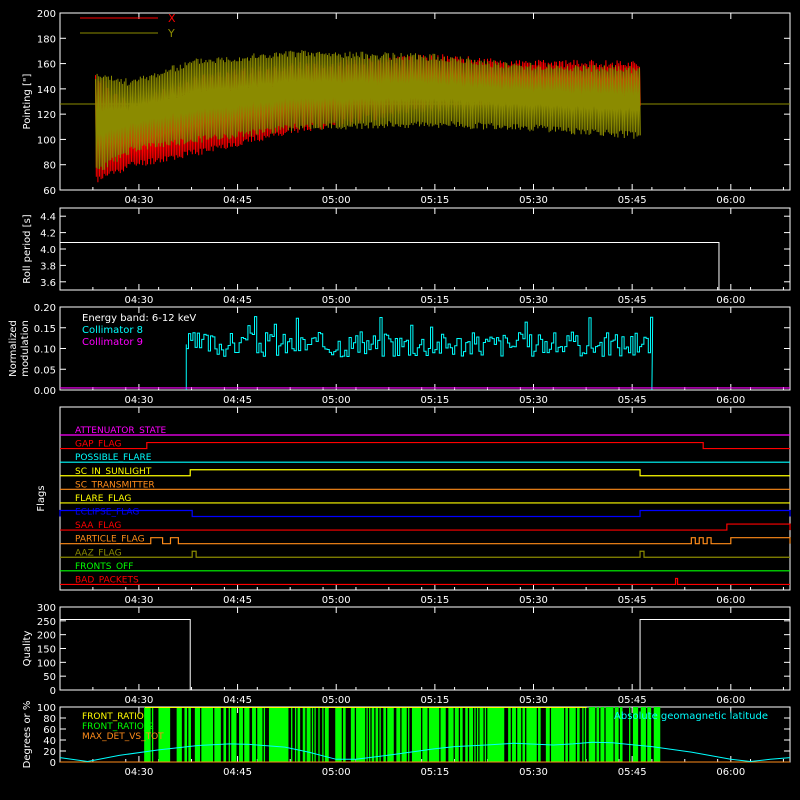  I want to click on geomag-xtick-label: 05:15, so click(434, 772).